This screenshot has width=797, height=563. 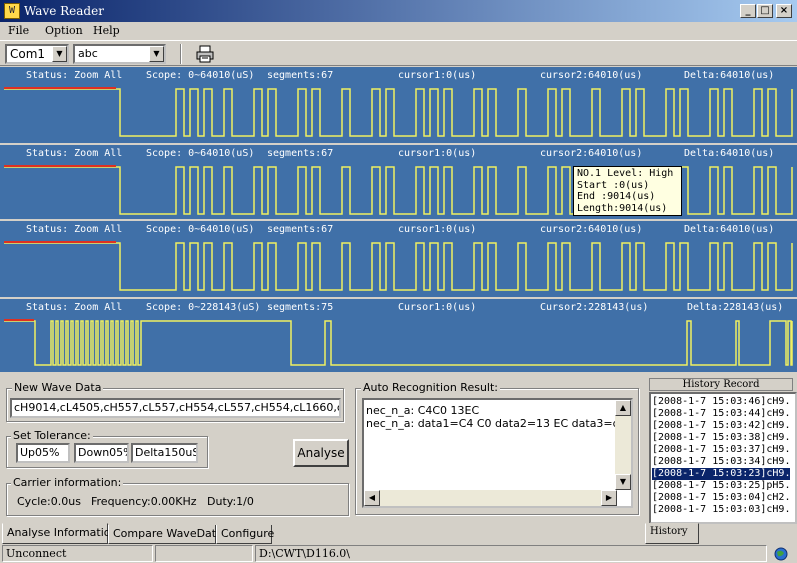 I want to click on tolerance-delta-field: Delta150uS, so click(x=164, y=453).